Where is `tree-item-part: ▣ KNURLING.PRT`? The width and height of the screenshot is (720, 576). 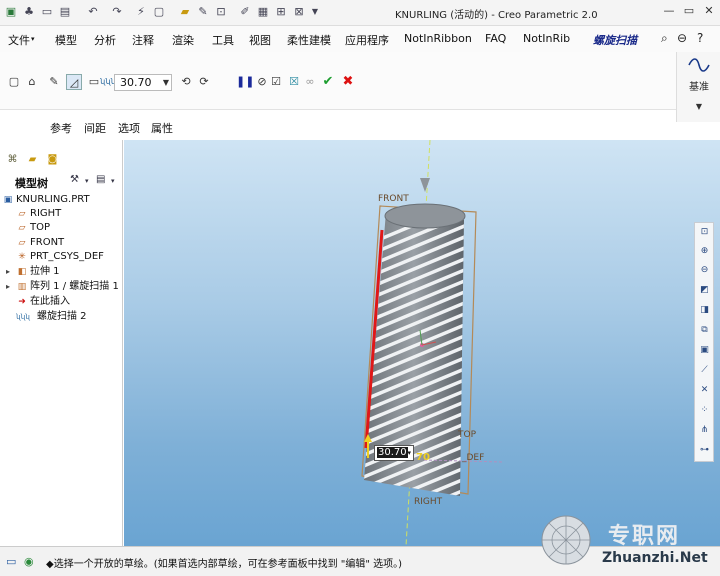 tree-item-part: ▣ KNURLING.PRT is located at coordinates (61, 200).